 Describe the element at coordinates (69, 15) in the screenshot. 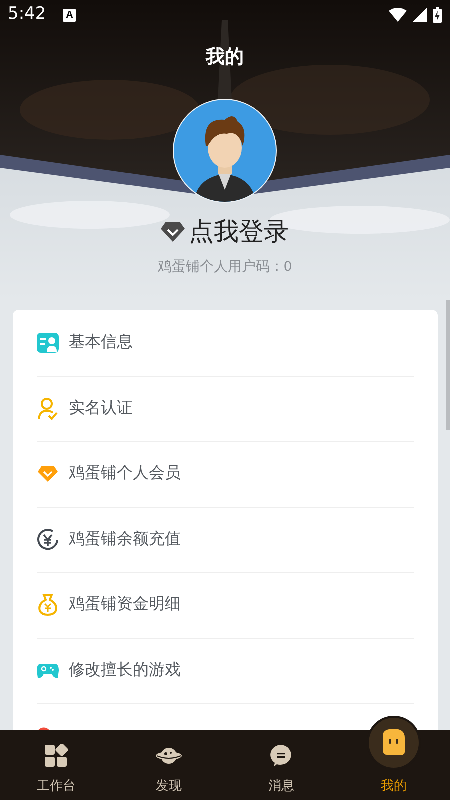

I see `notification-icon: A` at that location.